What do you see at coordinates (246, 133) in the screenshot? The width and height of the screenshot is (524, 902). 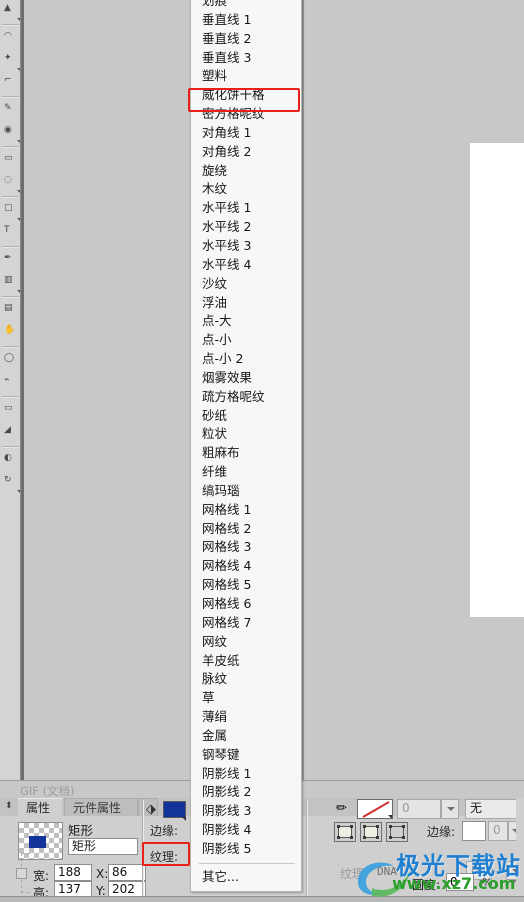 I see `menu-item-texture: 对角线 1` at bounding box center [246, 133].